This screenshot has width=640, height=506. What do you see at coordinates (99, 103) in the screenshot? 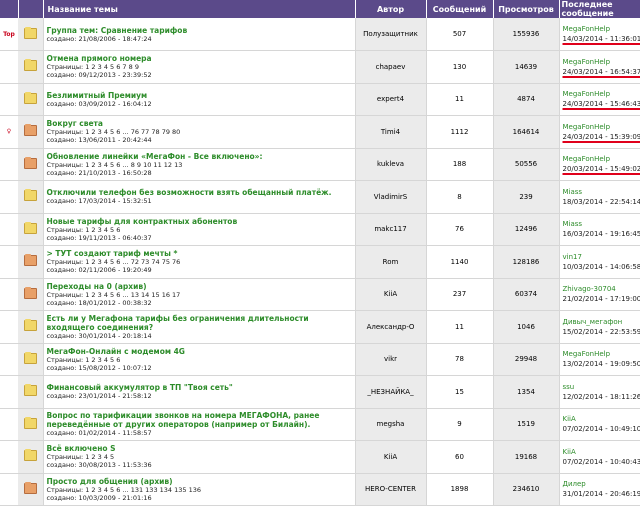
I see `topic-created: создано: 03/09/2012 - 16:04:12` at bounding box center [99, 103].